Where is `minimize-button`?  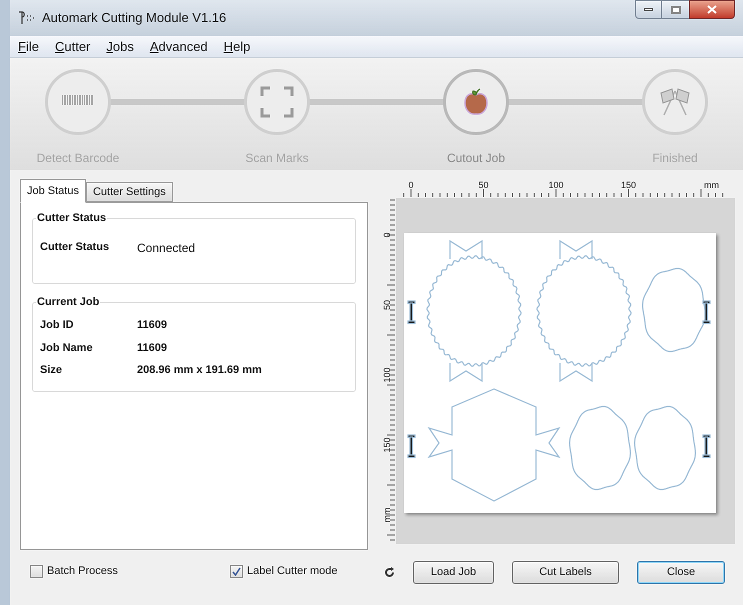
minimize-button is located at coordinates (648, 9).